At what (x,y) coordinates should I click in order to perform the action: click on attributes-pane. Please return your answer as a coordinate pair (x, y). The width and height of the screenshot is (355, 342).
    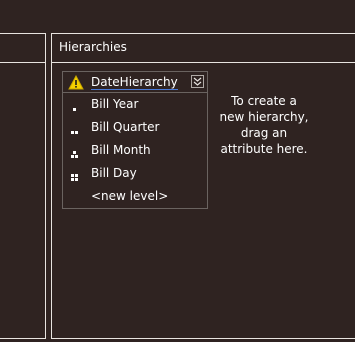
    Looking at the image, I should click on (23, 186).